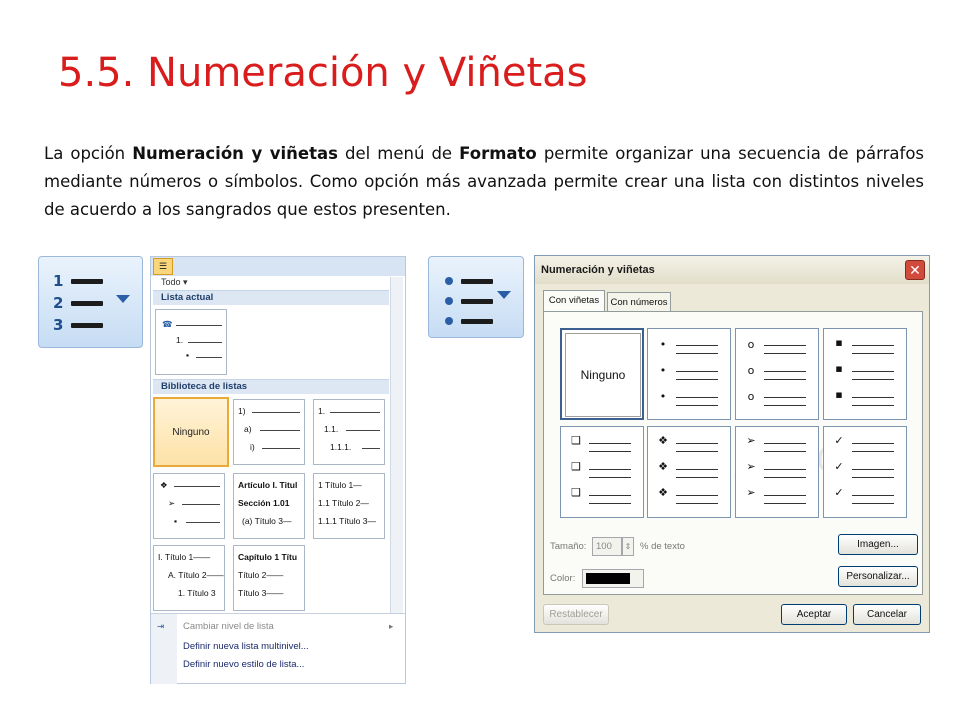 This screenshot has height=720, width=960. Describe the element at coordinates (814, 614) in the screenshot. I see `accept-button: Aceptar` at that location.